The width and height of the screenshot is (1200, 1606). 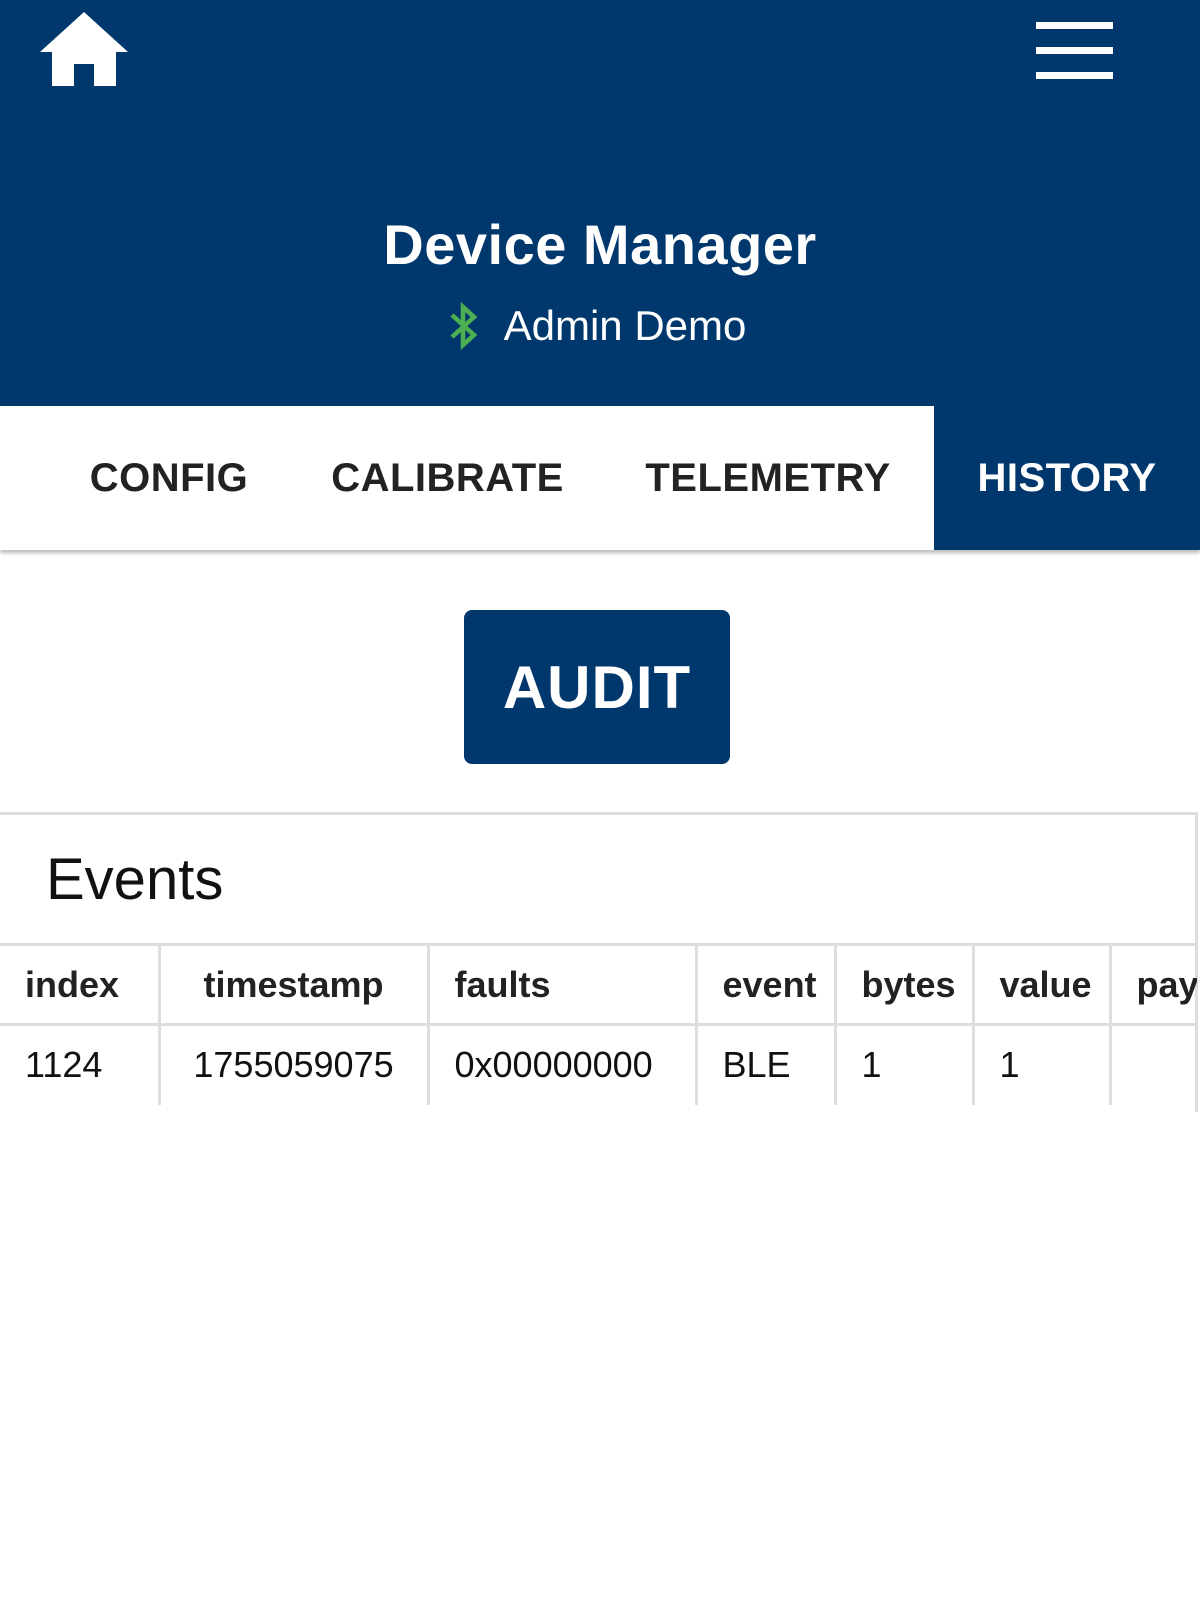 What do you see at coordinates (80, 1064) in the screenshot?
I see `cell-index: 1124` at bounding box center [80, 1064].